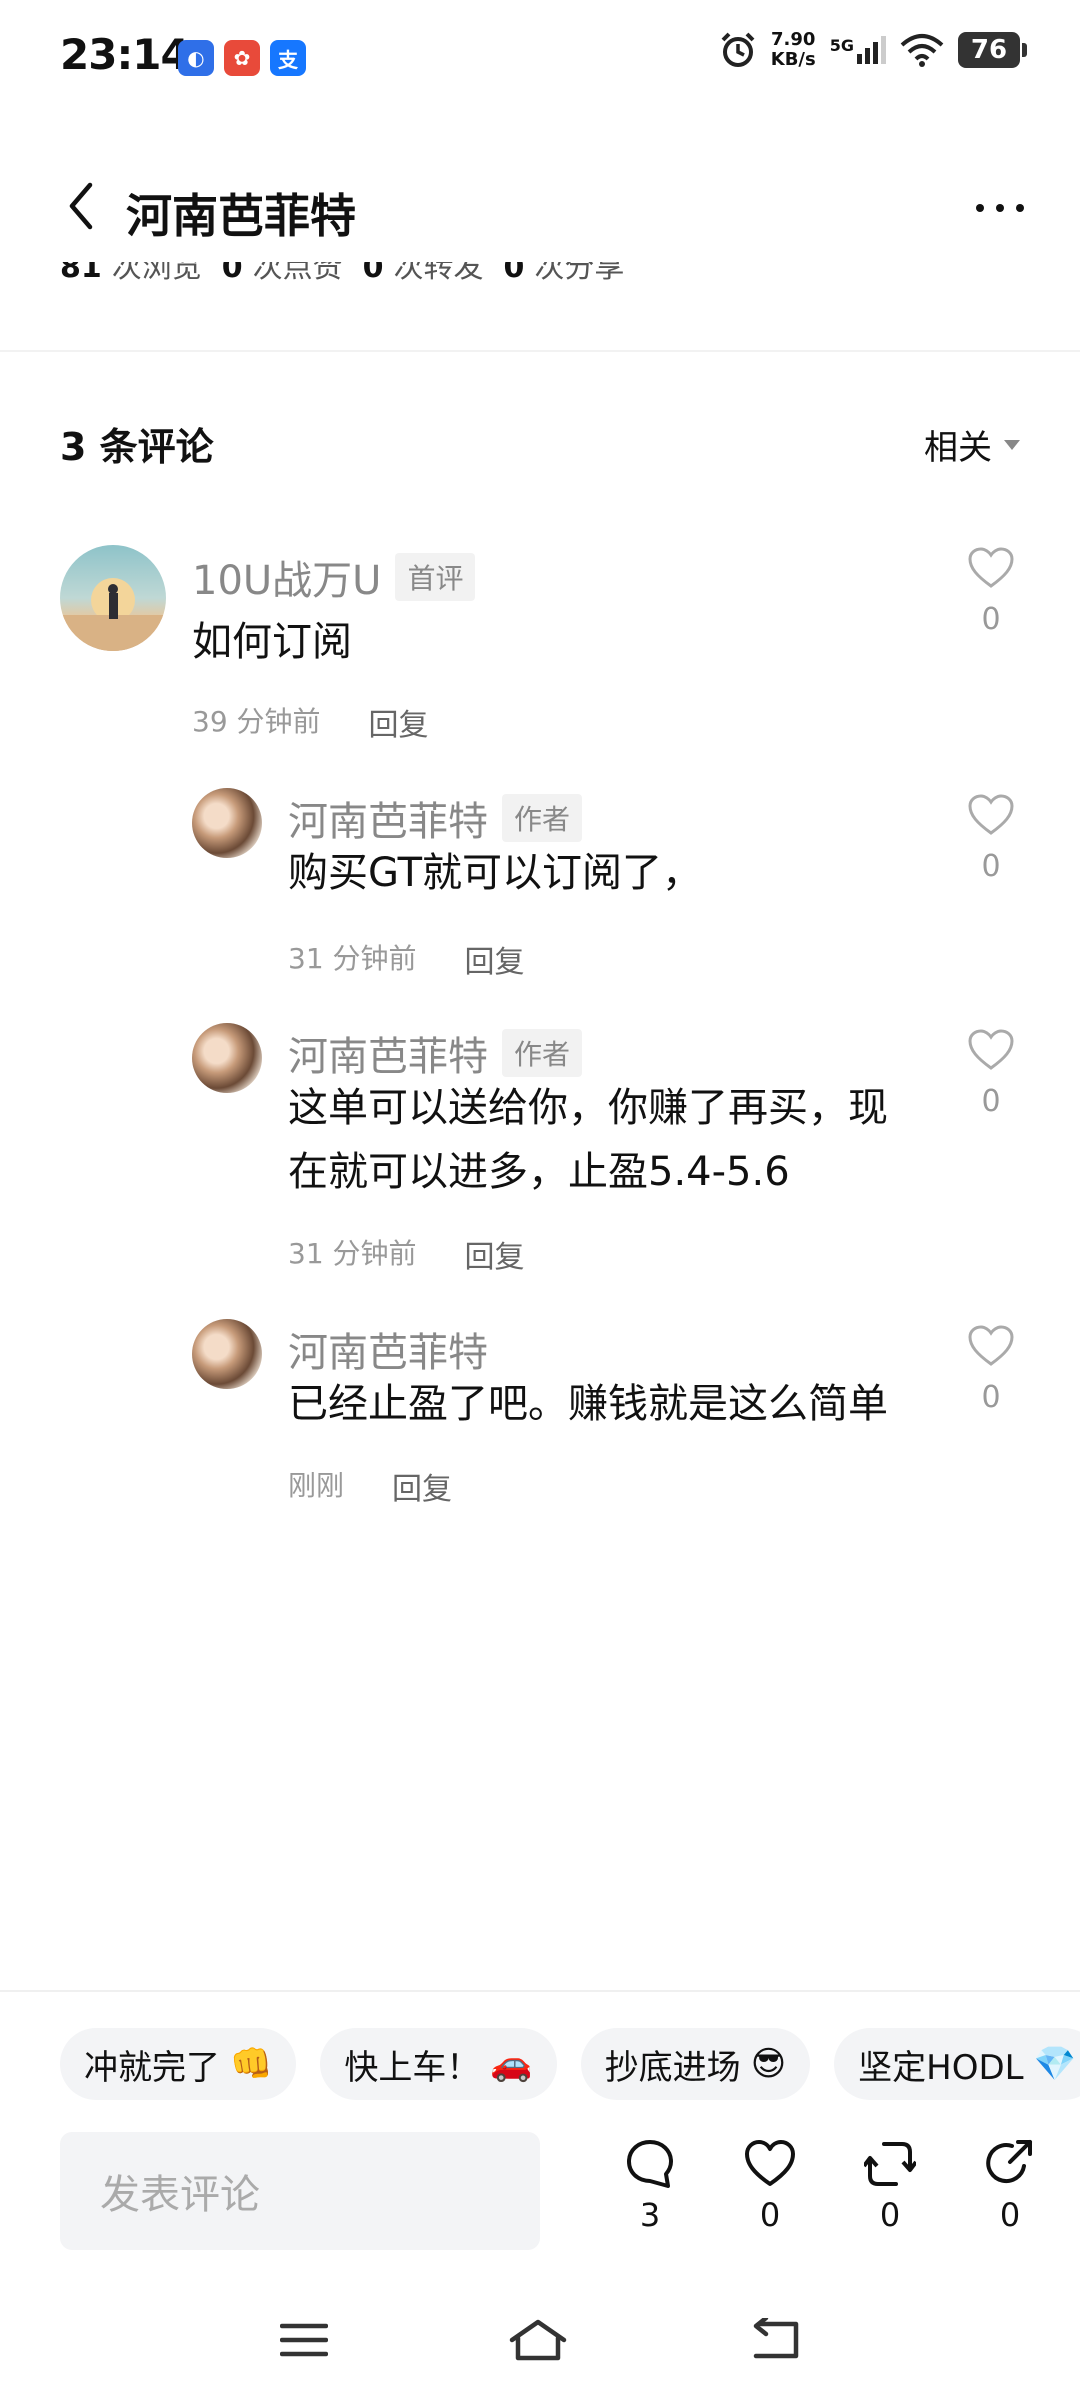  What do you see at coordinates (922, 50) in the screenshot?
I see `wifi-icon` at bounding box center [922, 50].